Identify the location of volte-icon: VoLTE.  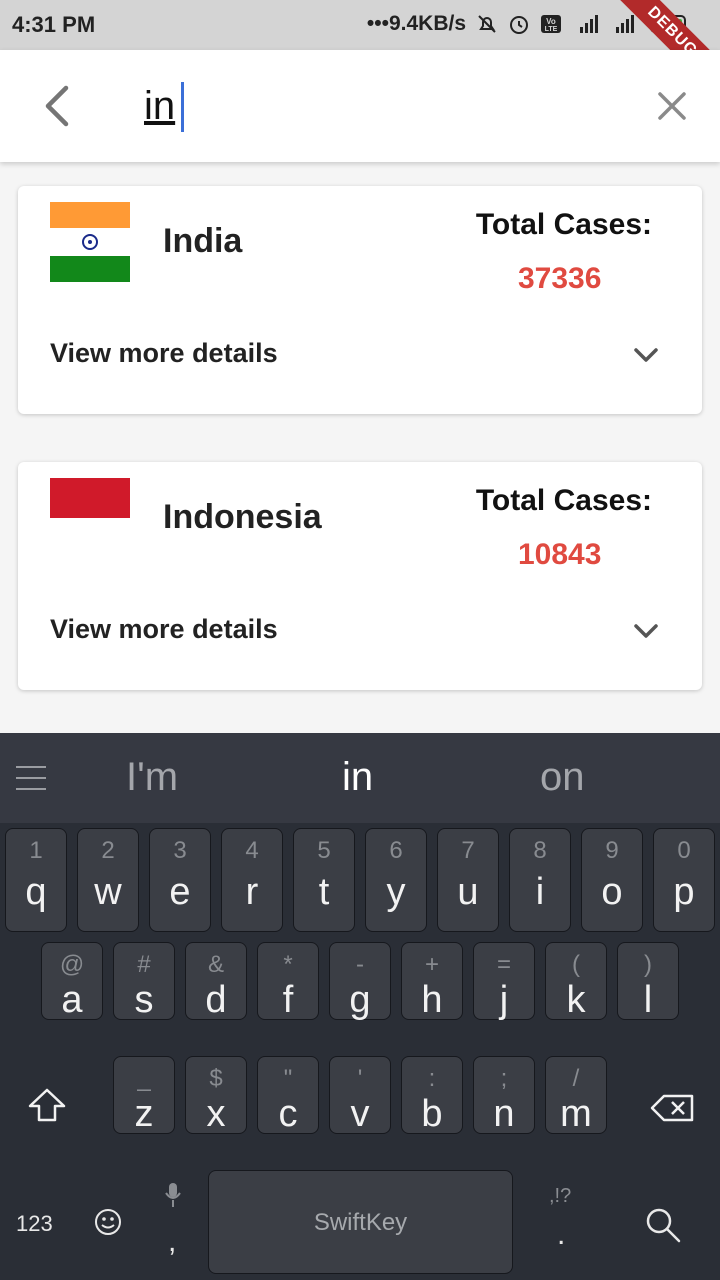
(551, 24).